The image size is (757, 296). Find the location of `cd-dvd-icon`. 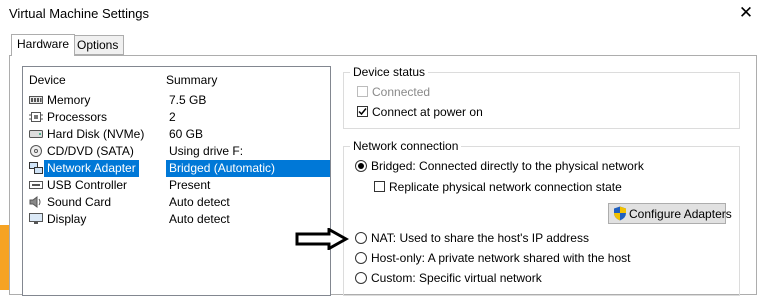

cd-dvd-icon is located at coordinates (36, 151).